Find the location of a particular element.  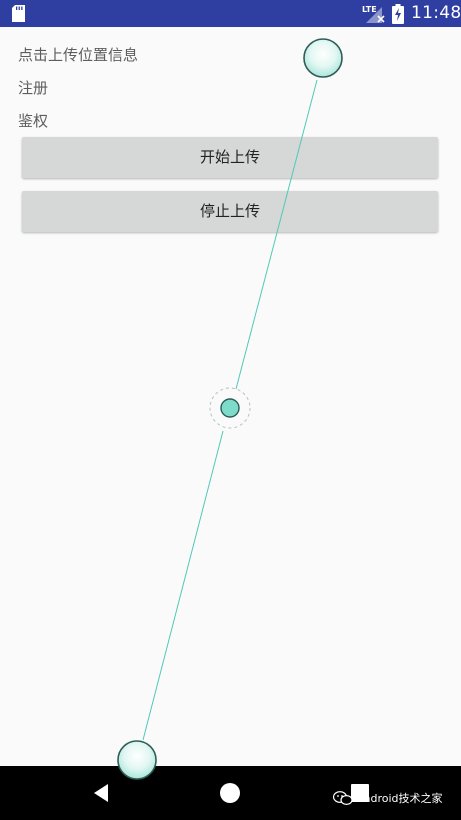

wechat-icon is located at coordinates (343, 798).